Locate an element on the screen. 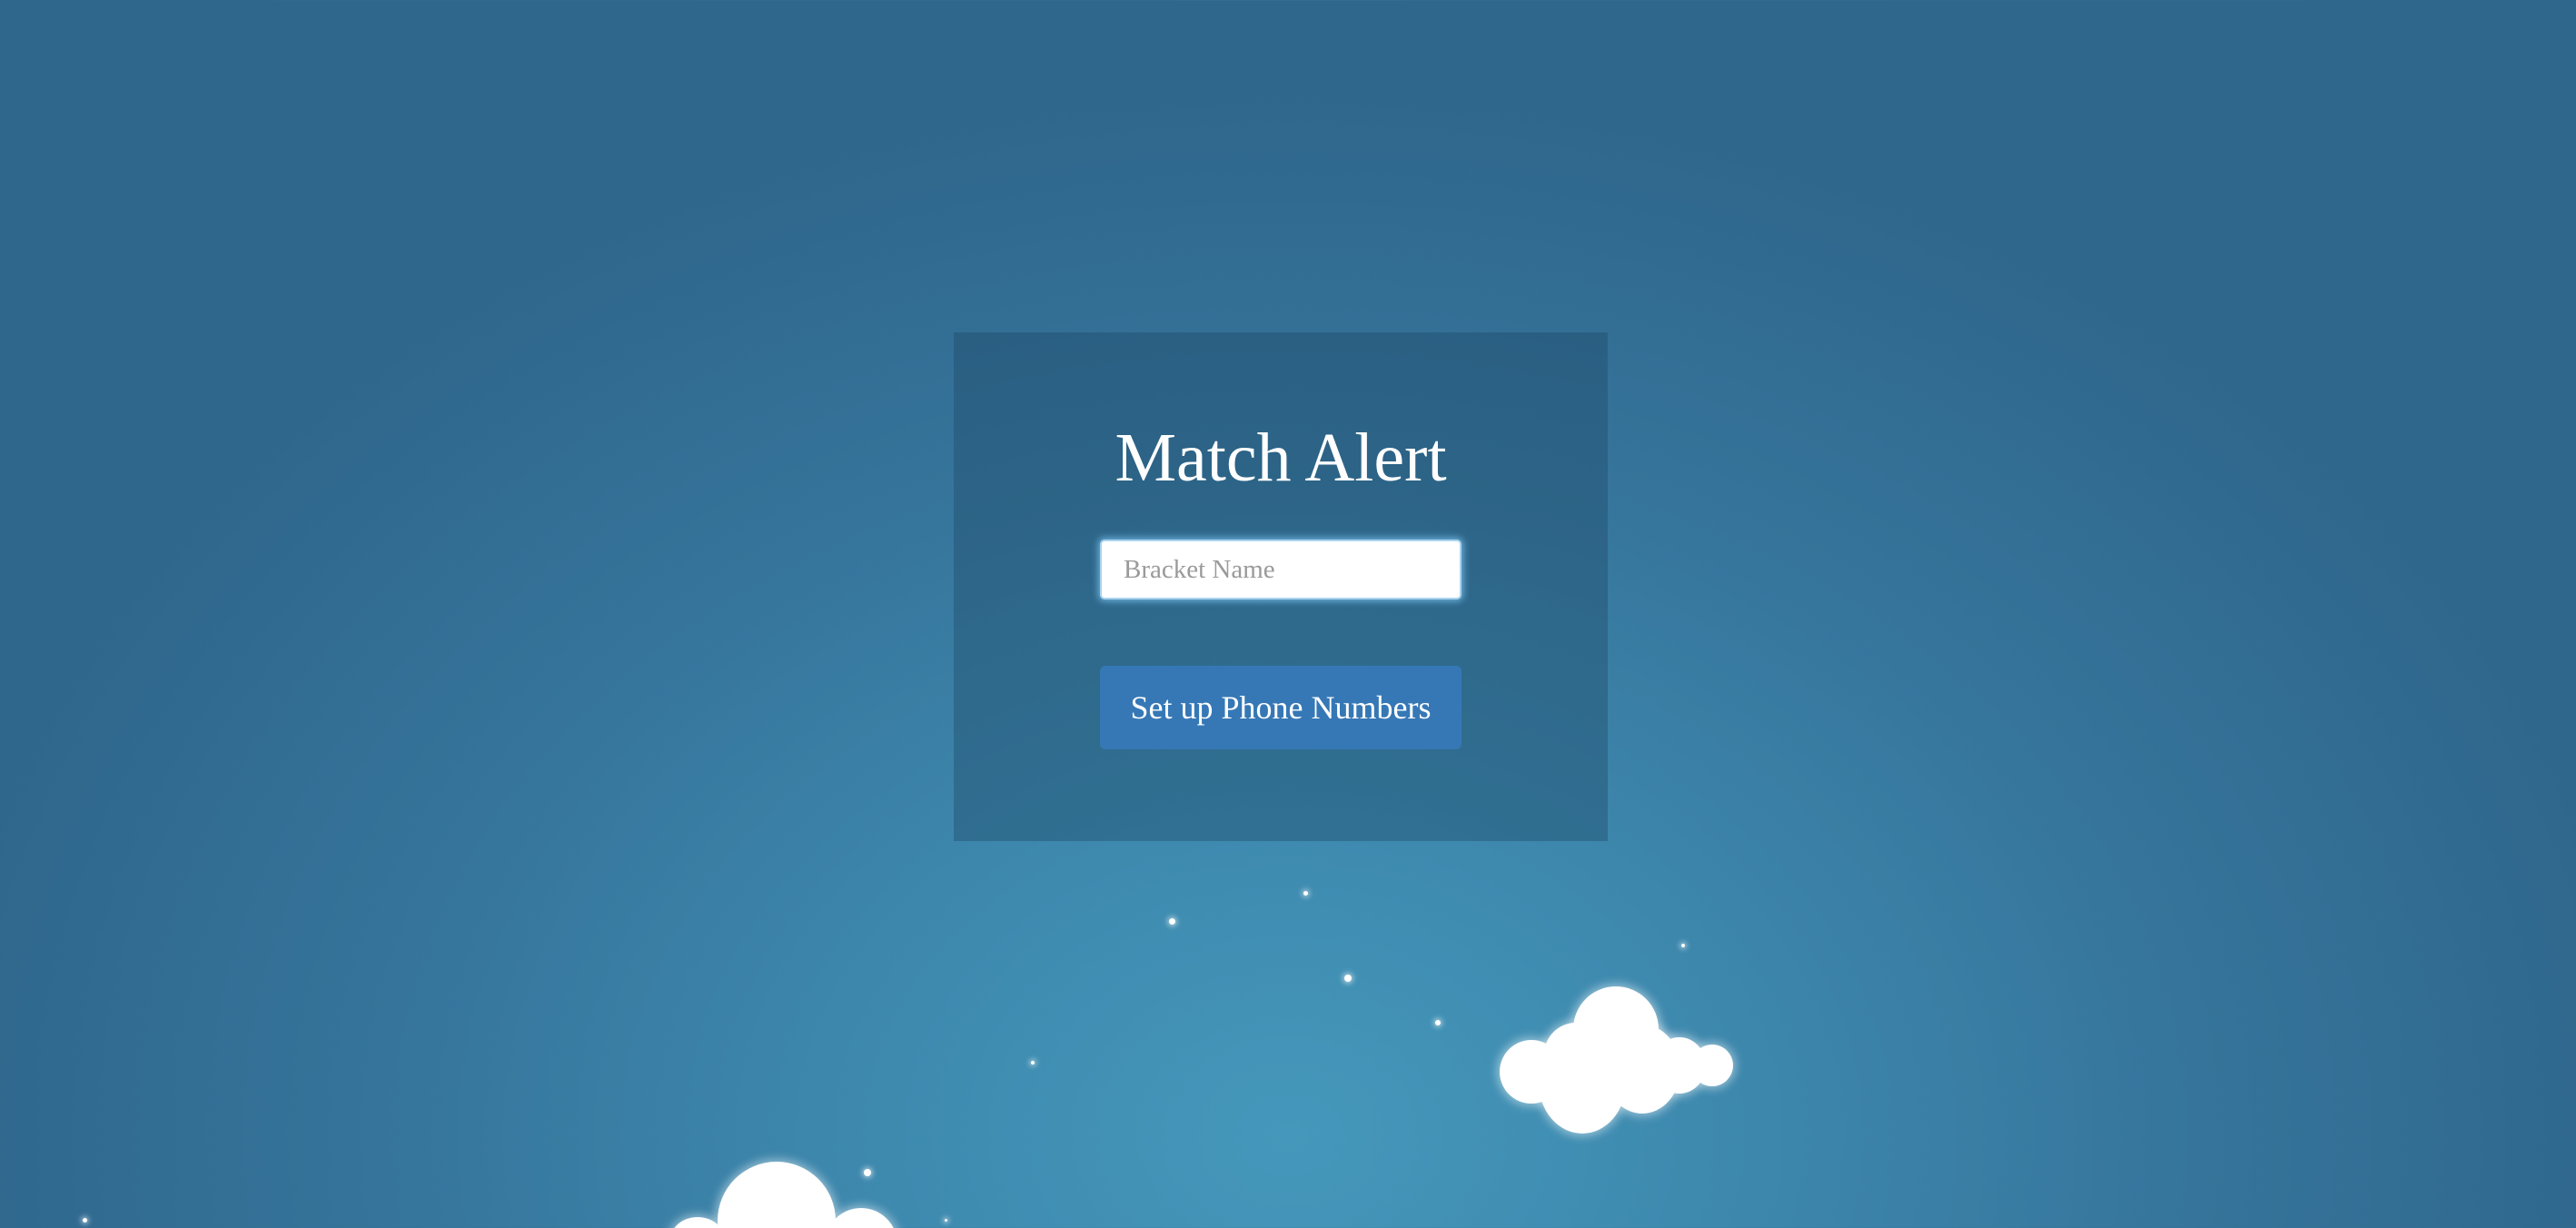  setup-phone-numbers-button: Set up Phone Numbers is located at coordinates (1280, 707).